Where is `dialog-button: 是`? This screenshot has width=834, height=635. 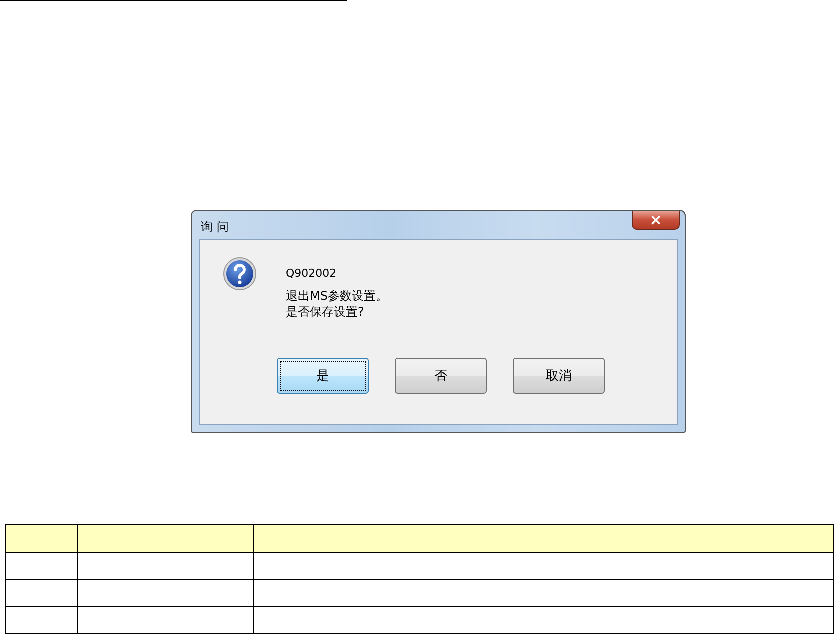 dialog-button: 是 is located at coordinates (323, 376).